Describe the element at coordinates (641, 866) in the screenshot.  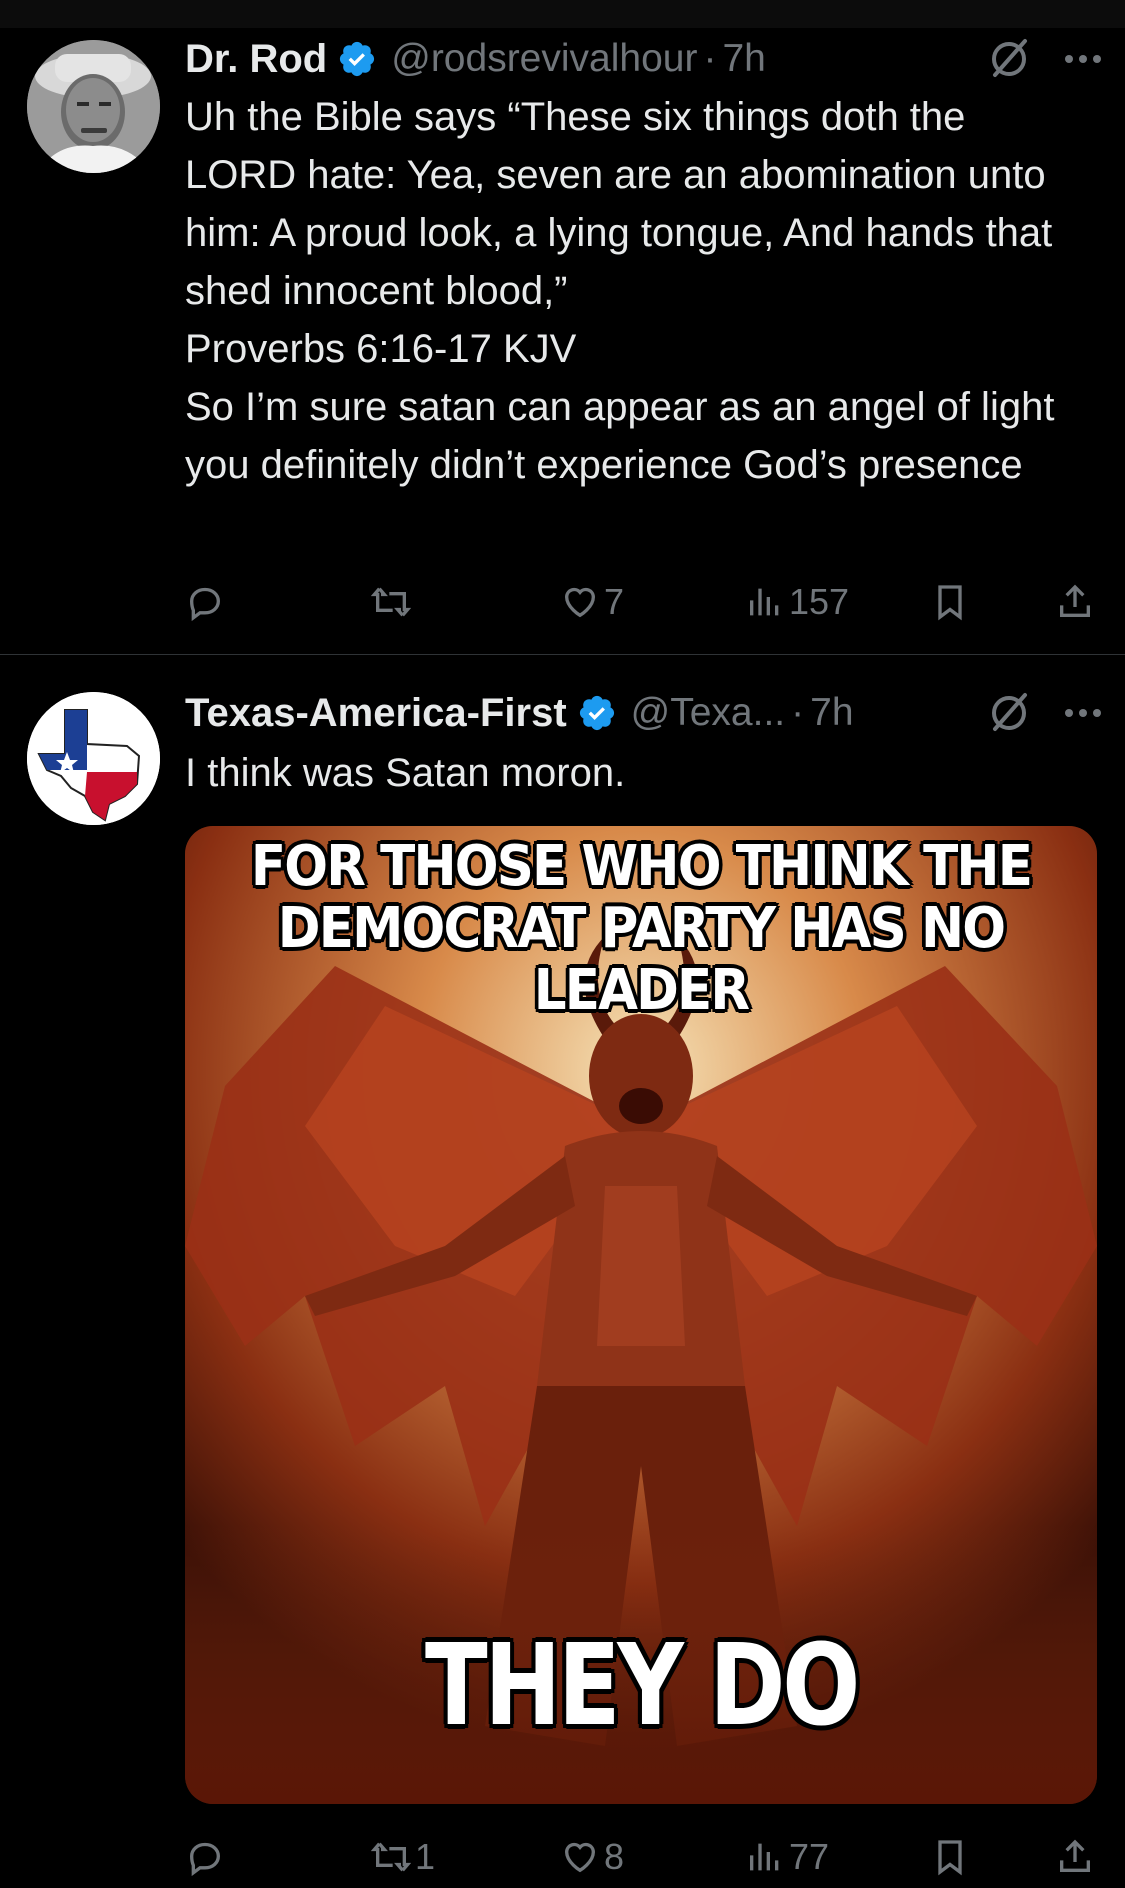
I see `meme-top-line-1: FOR THOSE WHO THINK THE` at that location.